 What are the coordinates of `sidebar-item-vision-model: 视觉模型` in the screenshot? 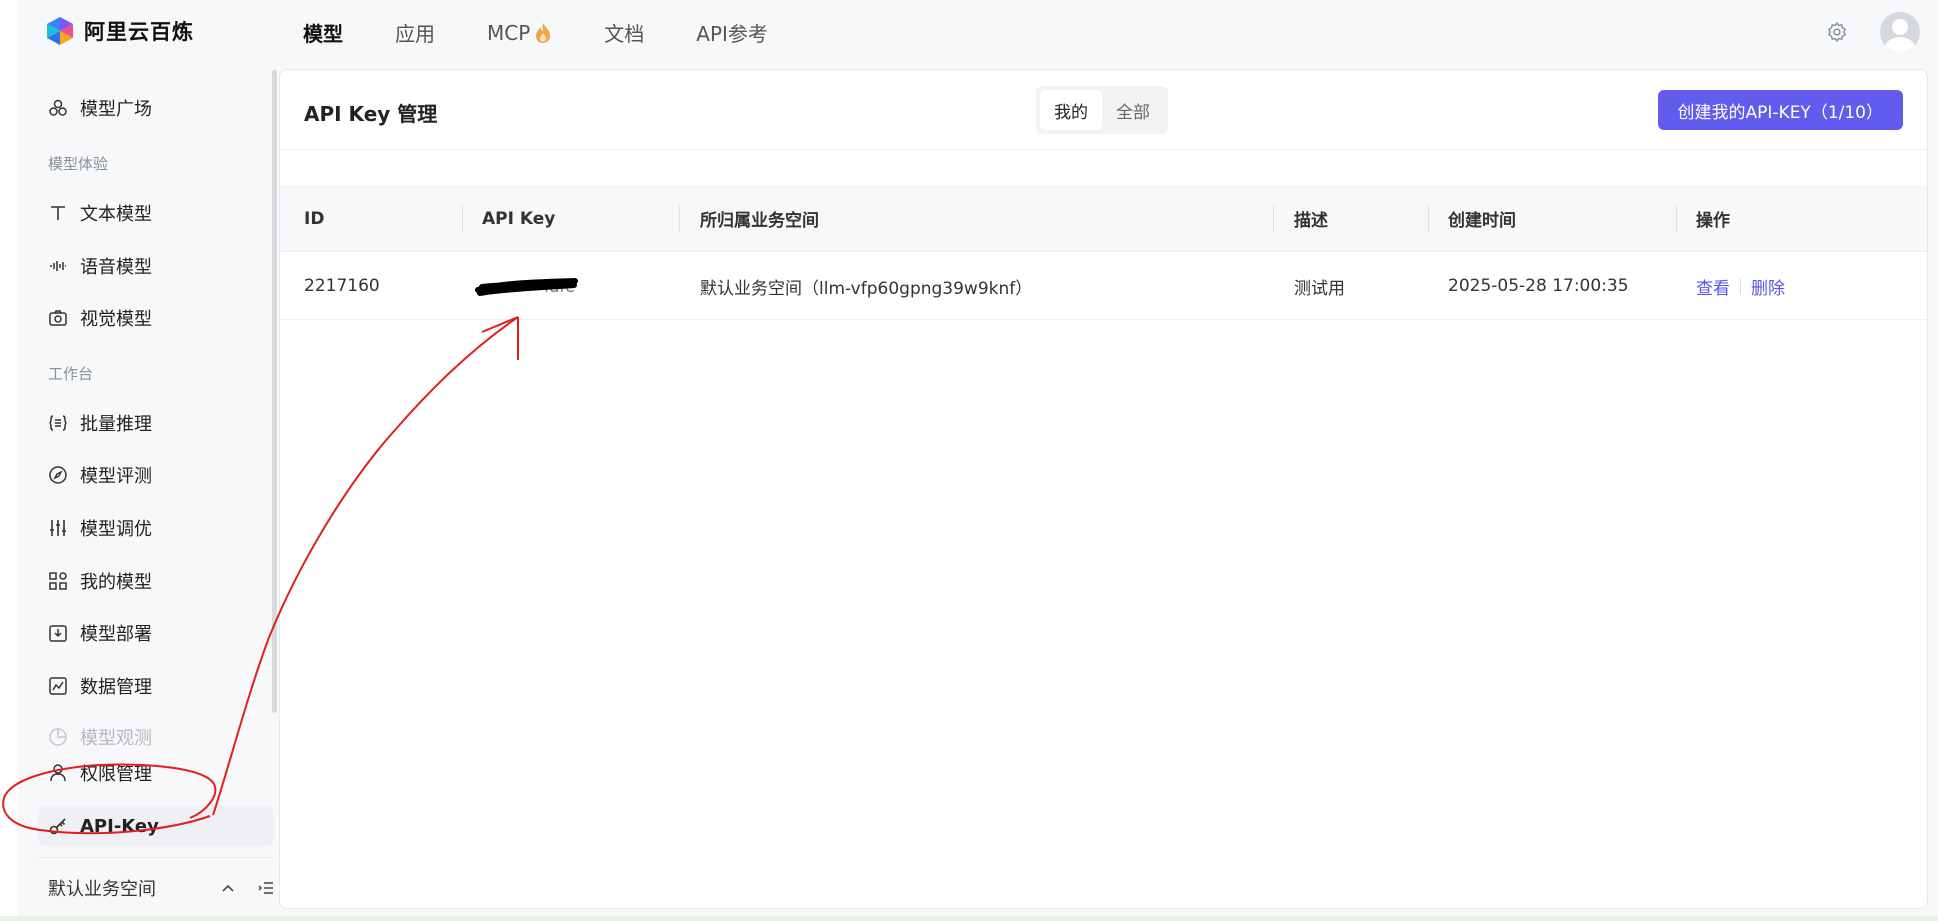 It's located at (156, 318).